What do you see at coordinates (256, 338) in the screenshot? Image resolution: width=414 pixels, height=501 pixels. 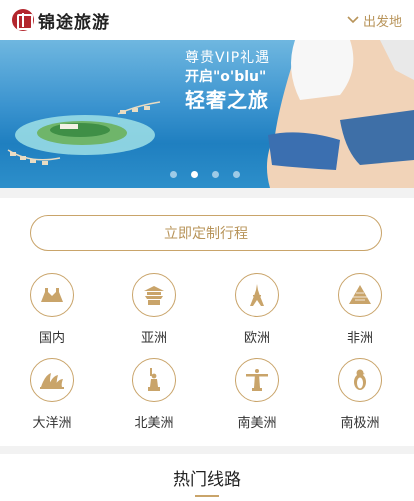 I see `destination-label: 欧洲` at bounding box center [256, 338].